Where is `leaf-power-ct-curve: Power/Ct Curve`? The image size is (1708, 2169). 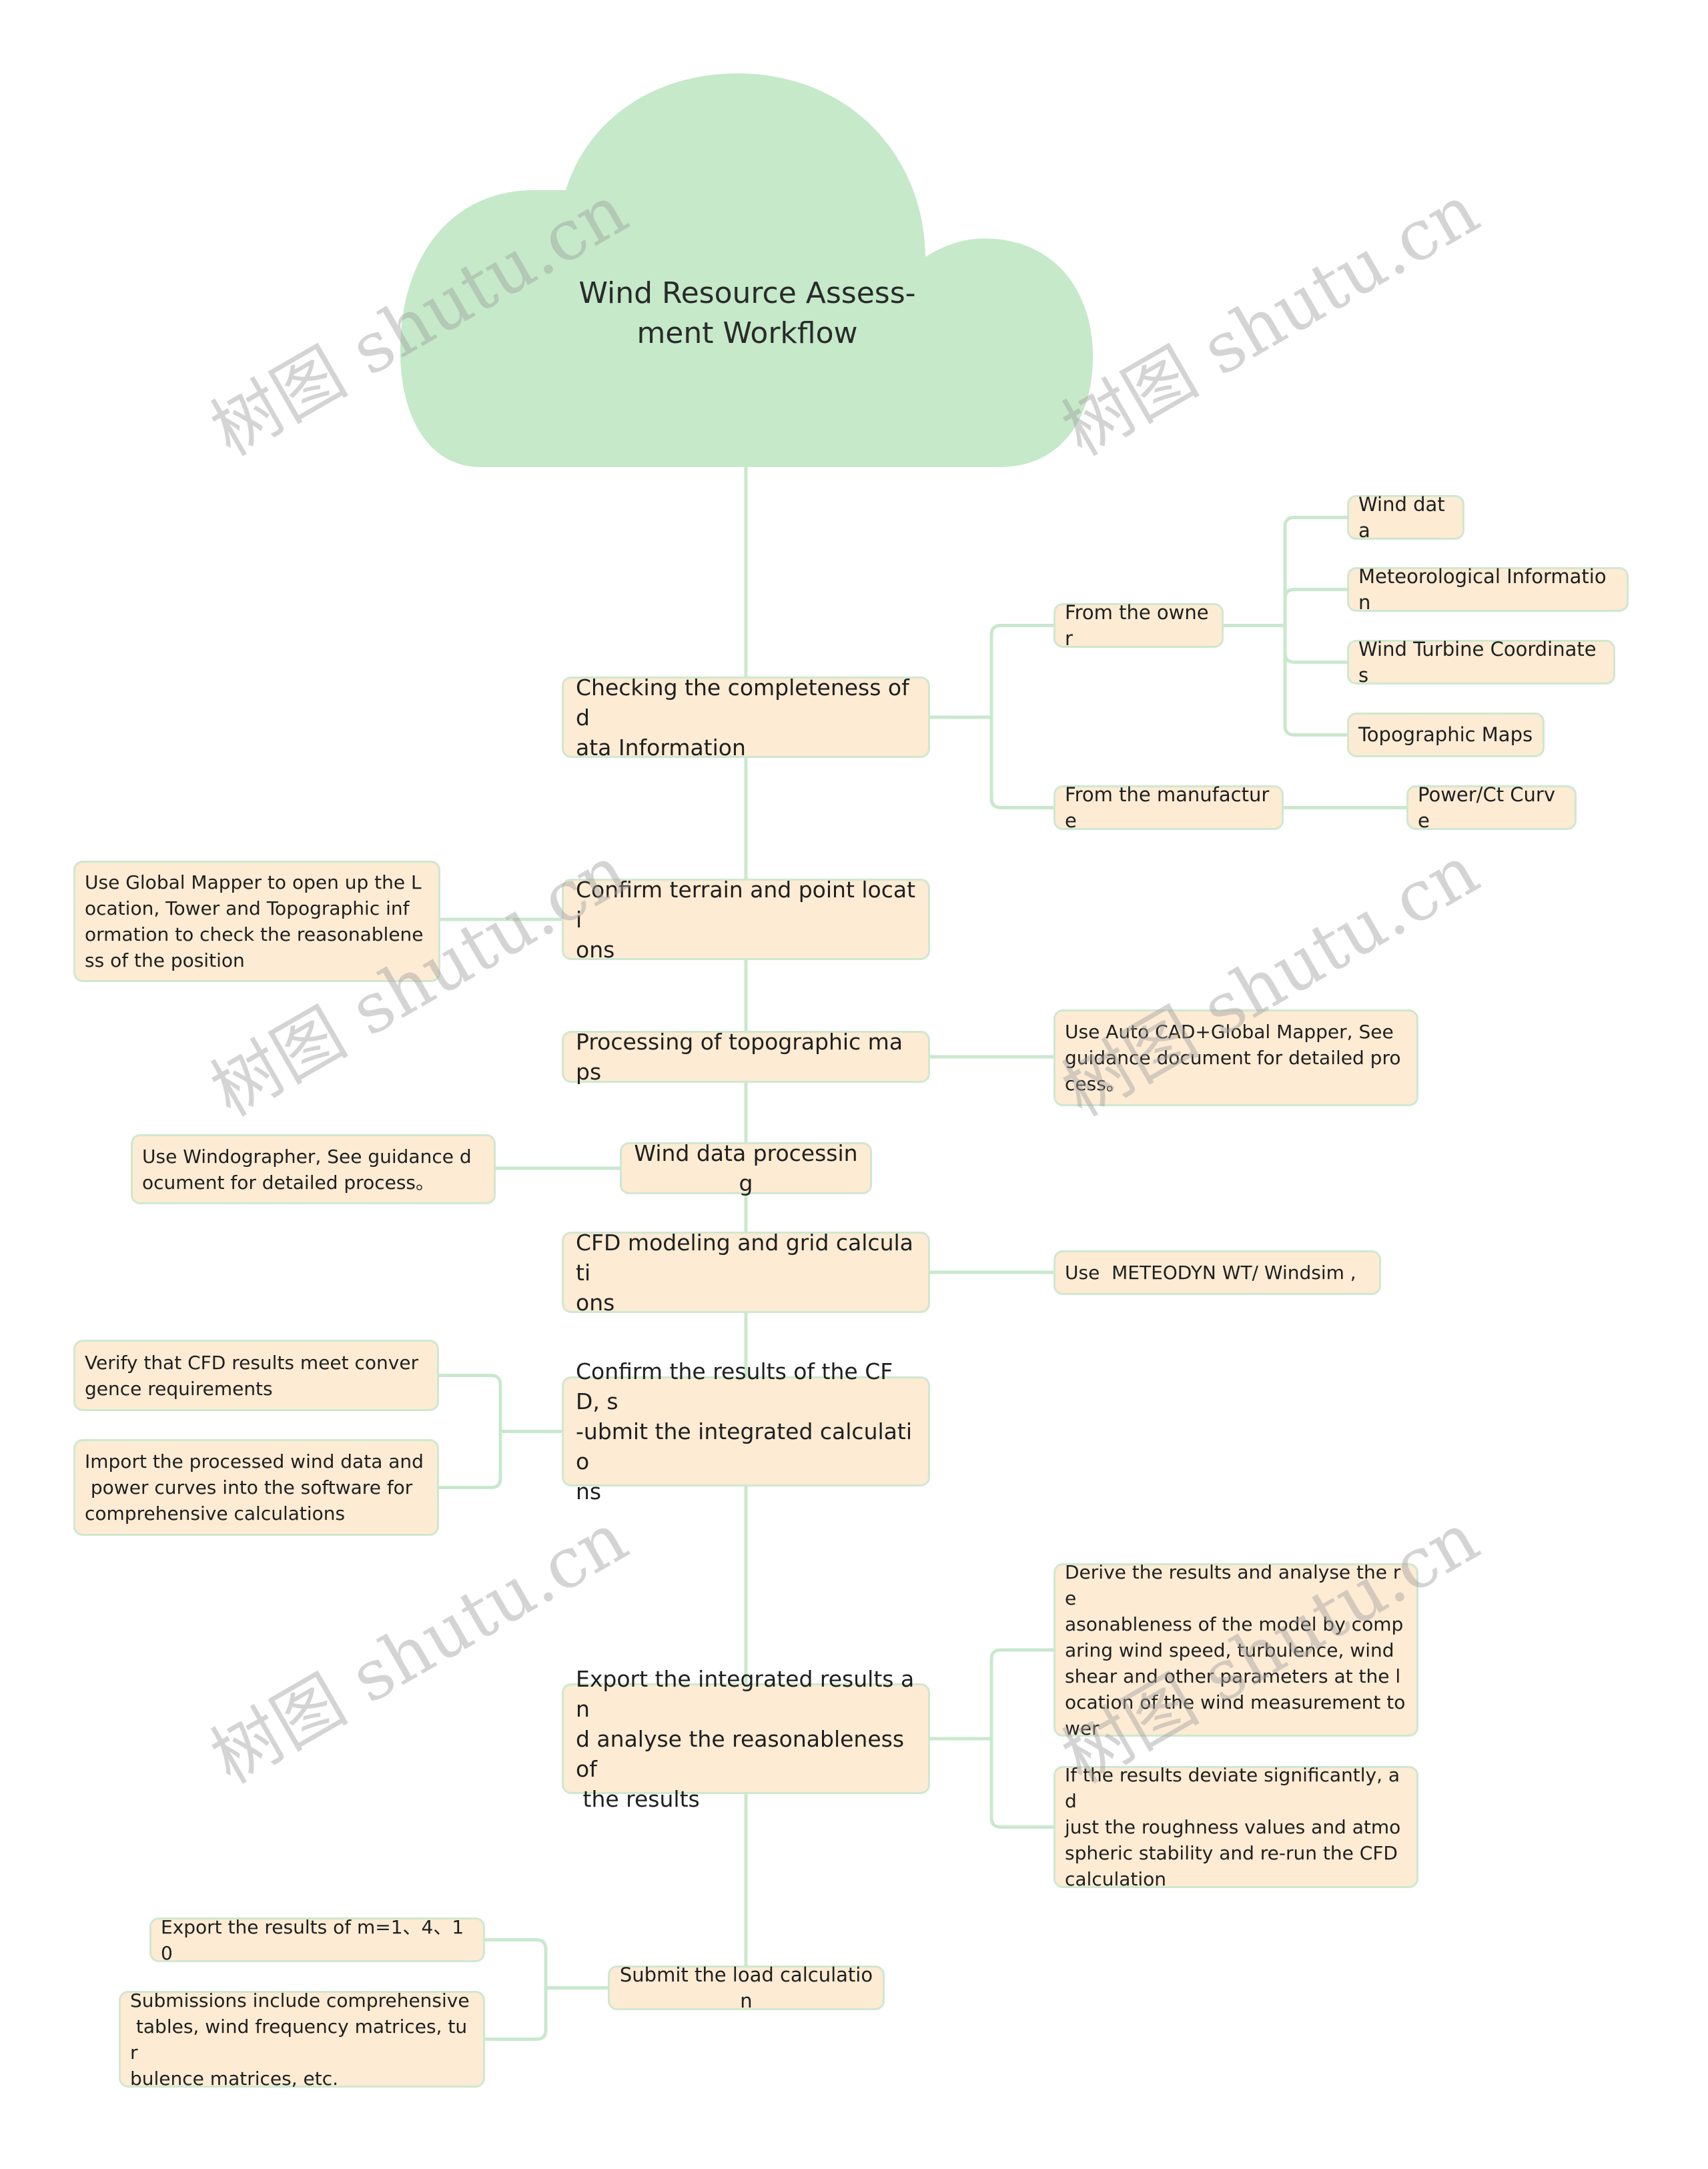
leaf-power-ct-curve: Power/Ct Curve is located at coordinates (1492, 807).